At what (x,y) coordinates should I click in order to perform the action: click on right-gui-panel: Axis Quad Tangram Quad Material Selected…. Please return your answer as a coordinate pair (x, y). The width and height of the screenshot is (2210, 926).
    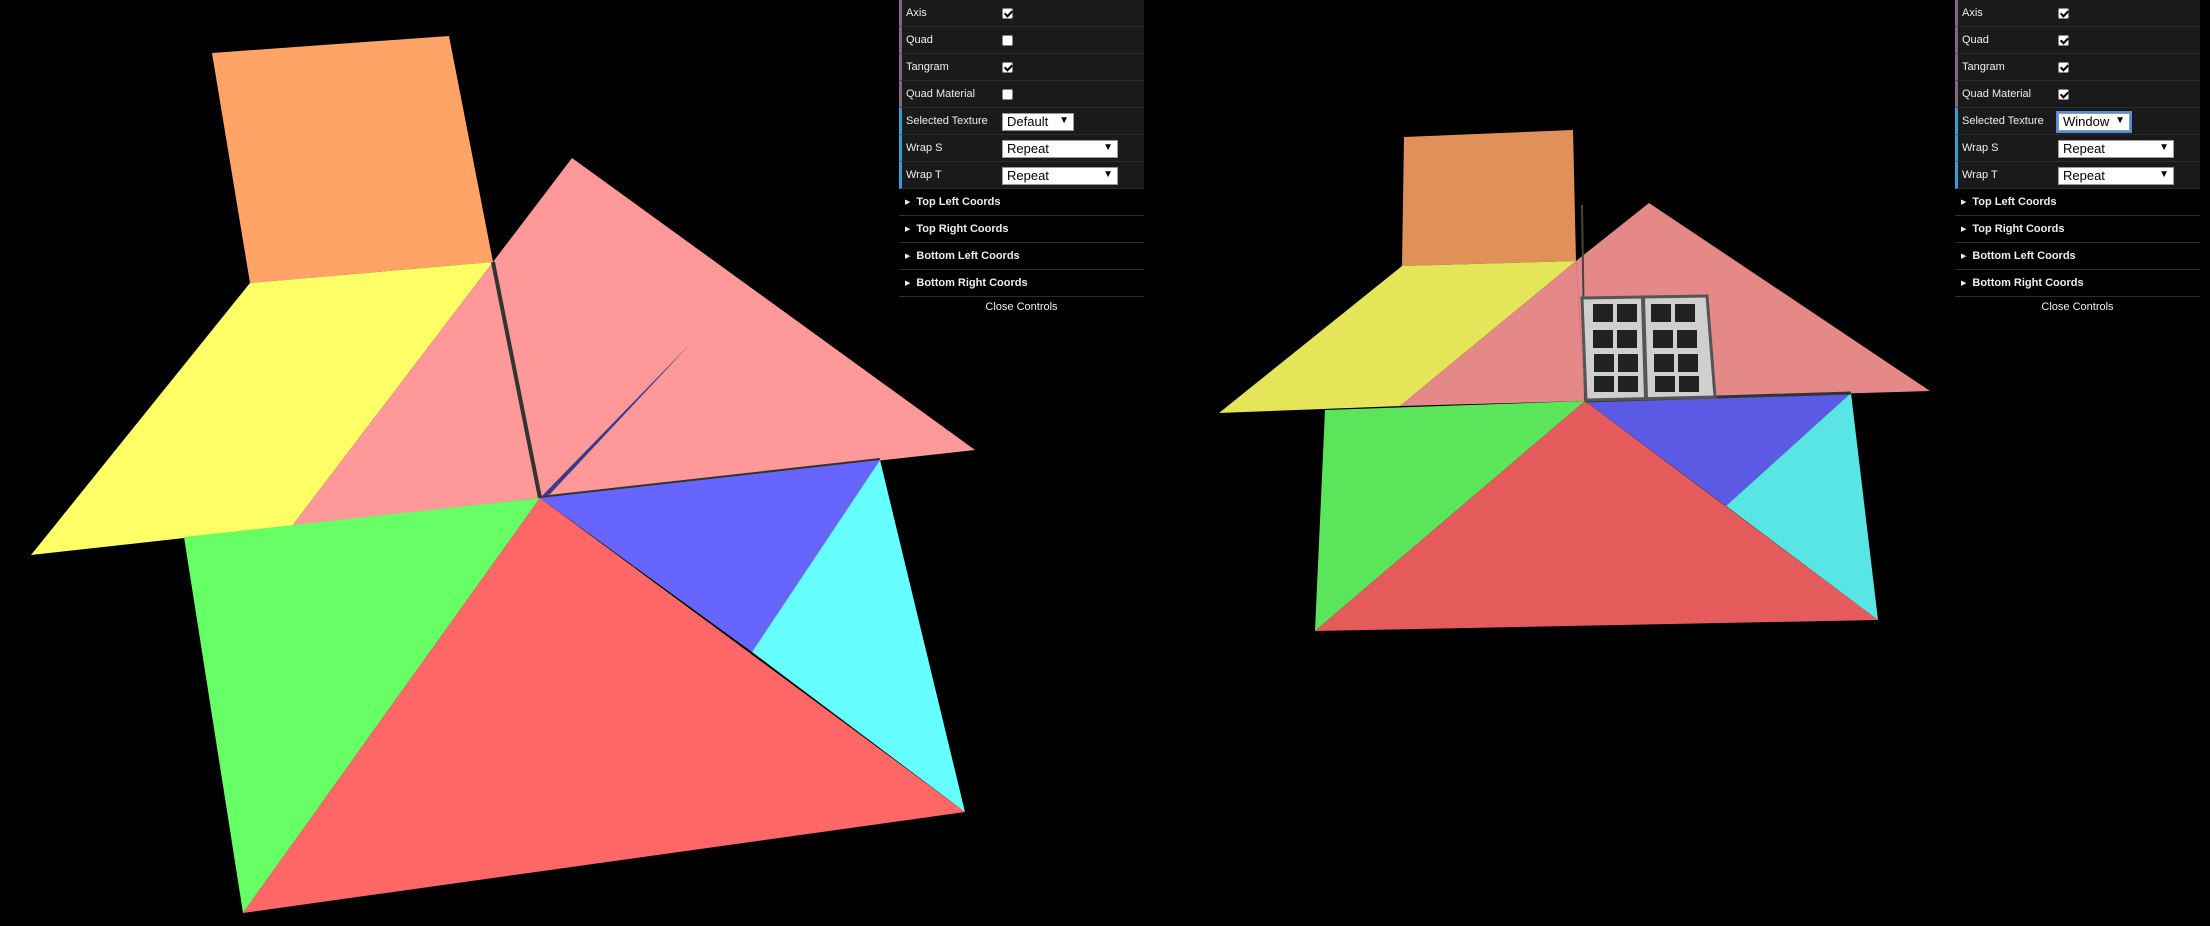
    Looking at the image, I should click on (2077, 158).